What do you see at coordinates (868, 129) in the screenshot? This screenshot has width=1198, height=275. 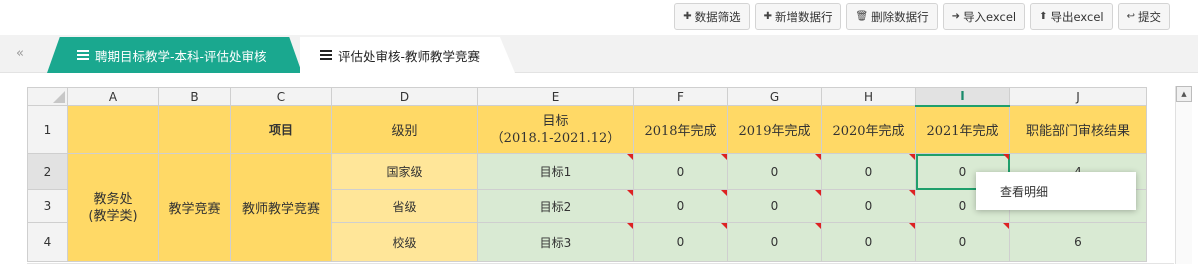 I see `cell-h1: 2020年完成` at bounding box center [868, 129].